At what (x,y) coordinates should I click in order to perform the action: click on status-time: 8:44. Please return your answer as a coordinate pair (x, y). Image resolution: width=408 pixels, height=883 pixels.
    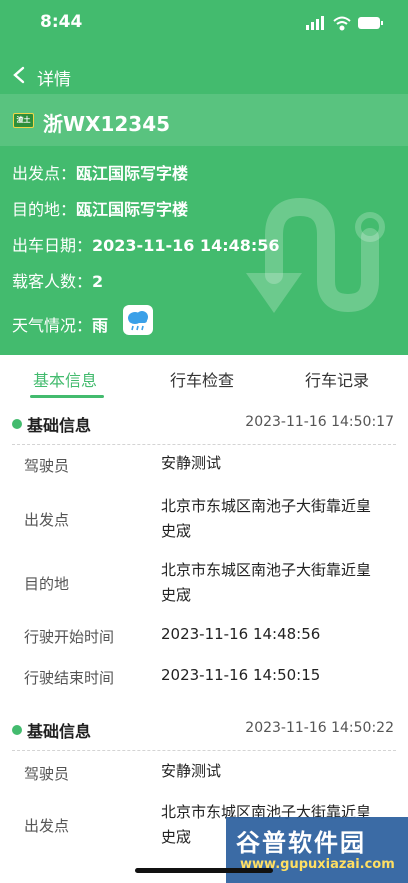
    Looking at the image, I should click on (61, 22).